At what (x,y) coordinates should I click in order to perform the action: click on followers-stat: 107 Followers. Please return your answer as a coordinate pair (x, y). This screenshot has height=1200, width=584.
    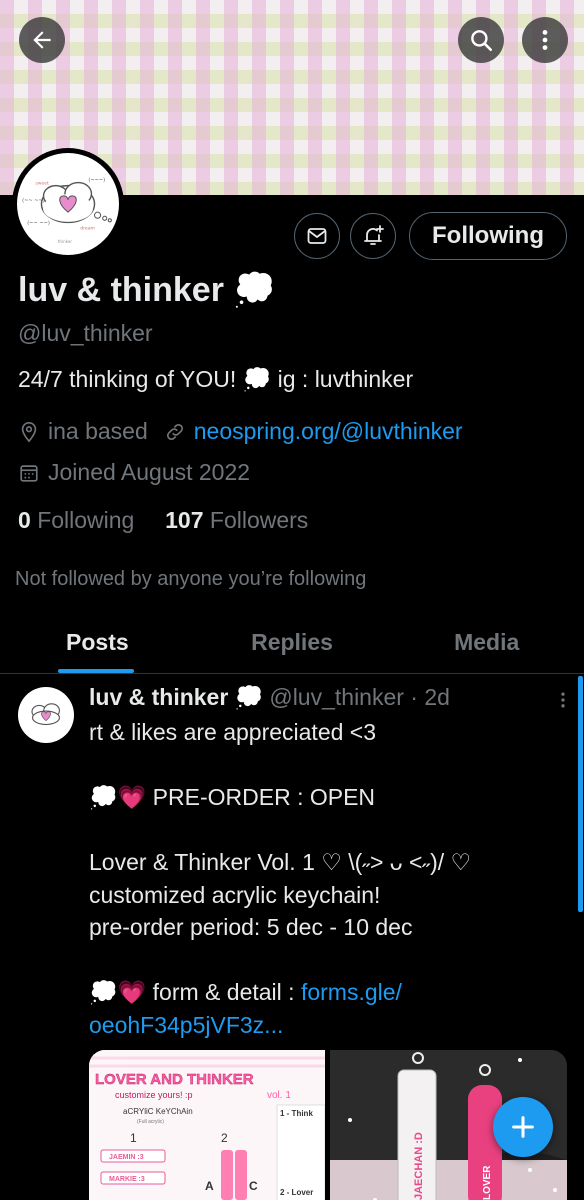
    Looking at the image, I should click on (236, 520).